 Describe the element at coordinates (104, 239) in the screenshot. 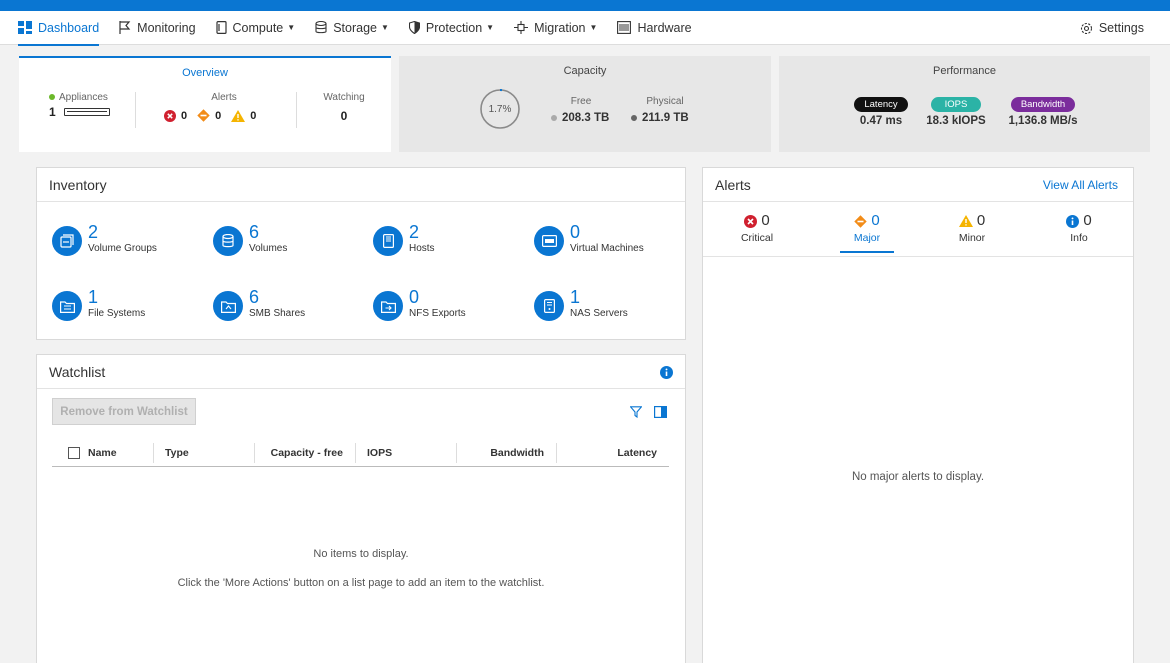

I see `inventory-volume-groups: 2 Volume Groups` at that location.